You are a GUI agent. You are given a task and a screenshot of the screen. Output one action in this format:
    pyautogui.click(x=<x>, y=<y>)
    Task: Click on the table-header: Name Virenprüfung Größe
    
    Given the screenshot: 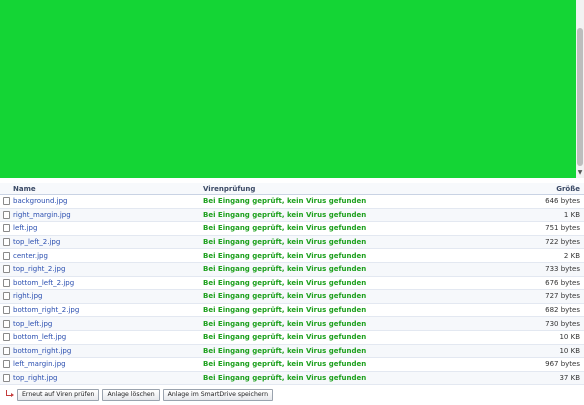 What is the action you would take?
    pyautogui.click(x=292, y=189)
    